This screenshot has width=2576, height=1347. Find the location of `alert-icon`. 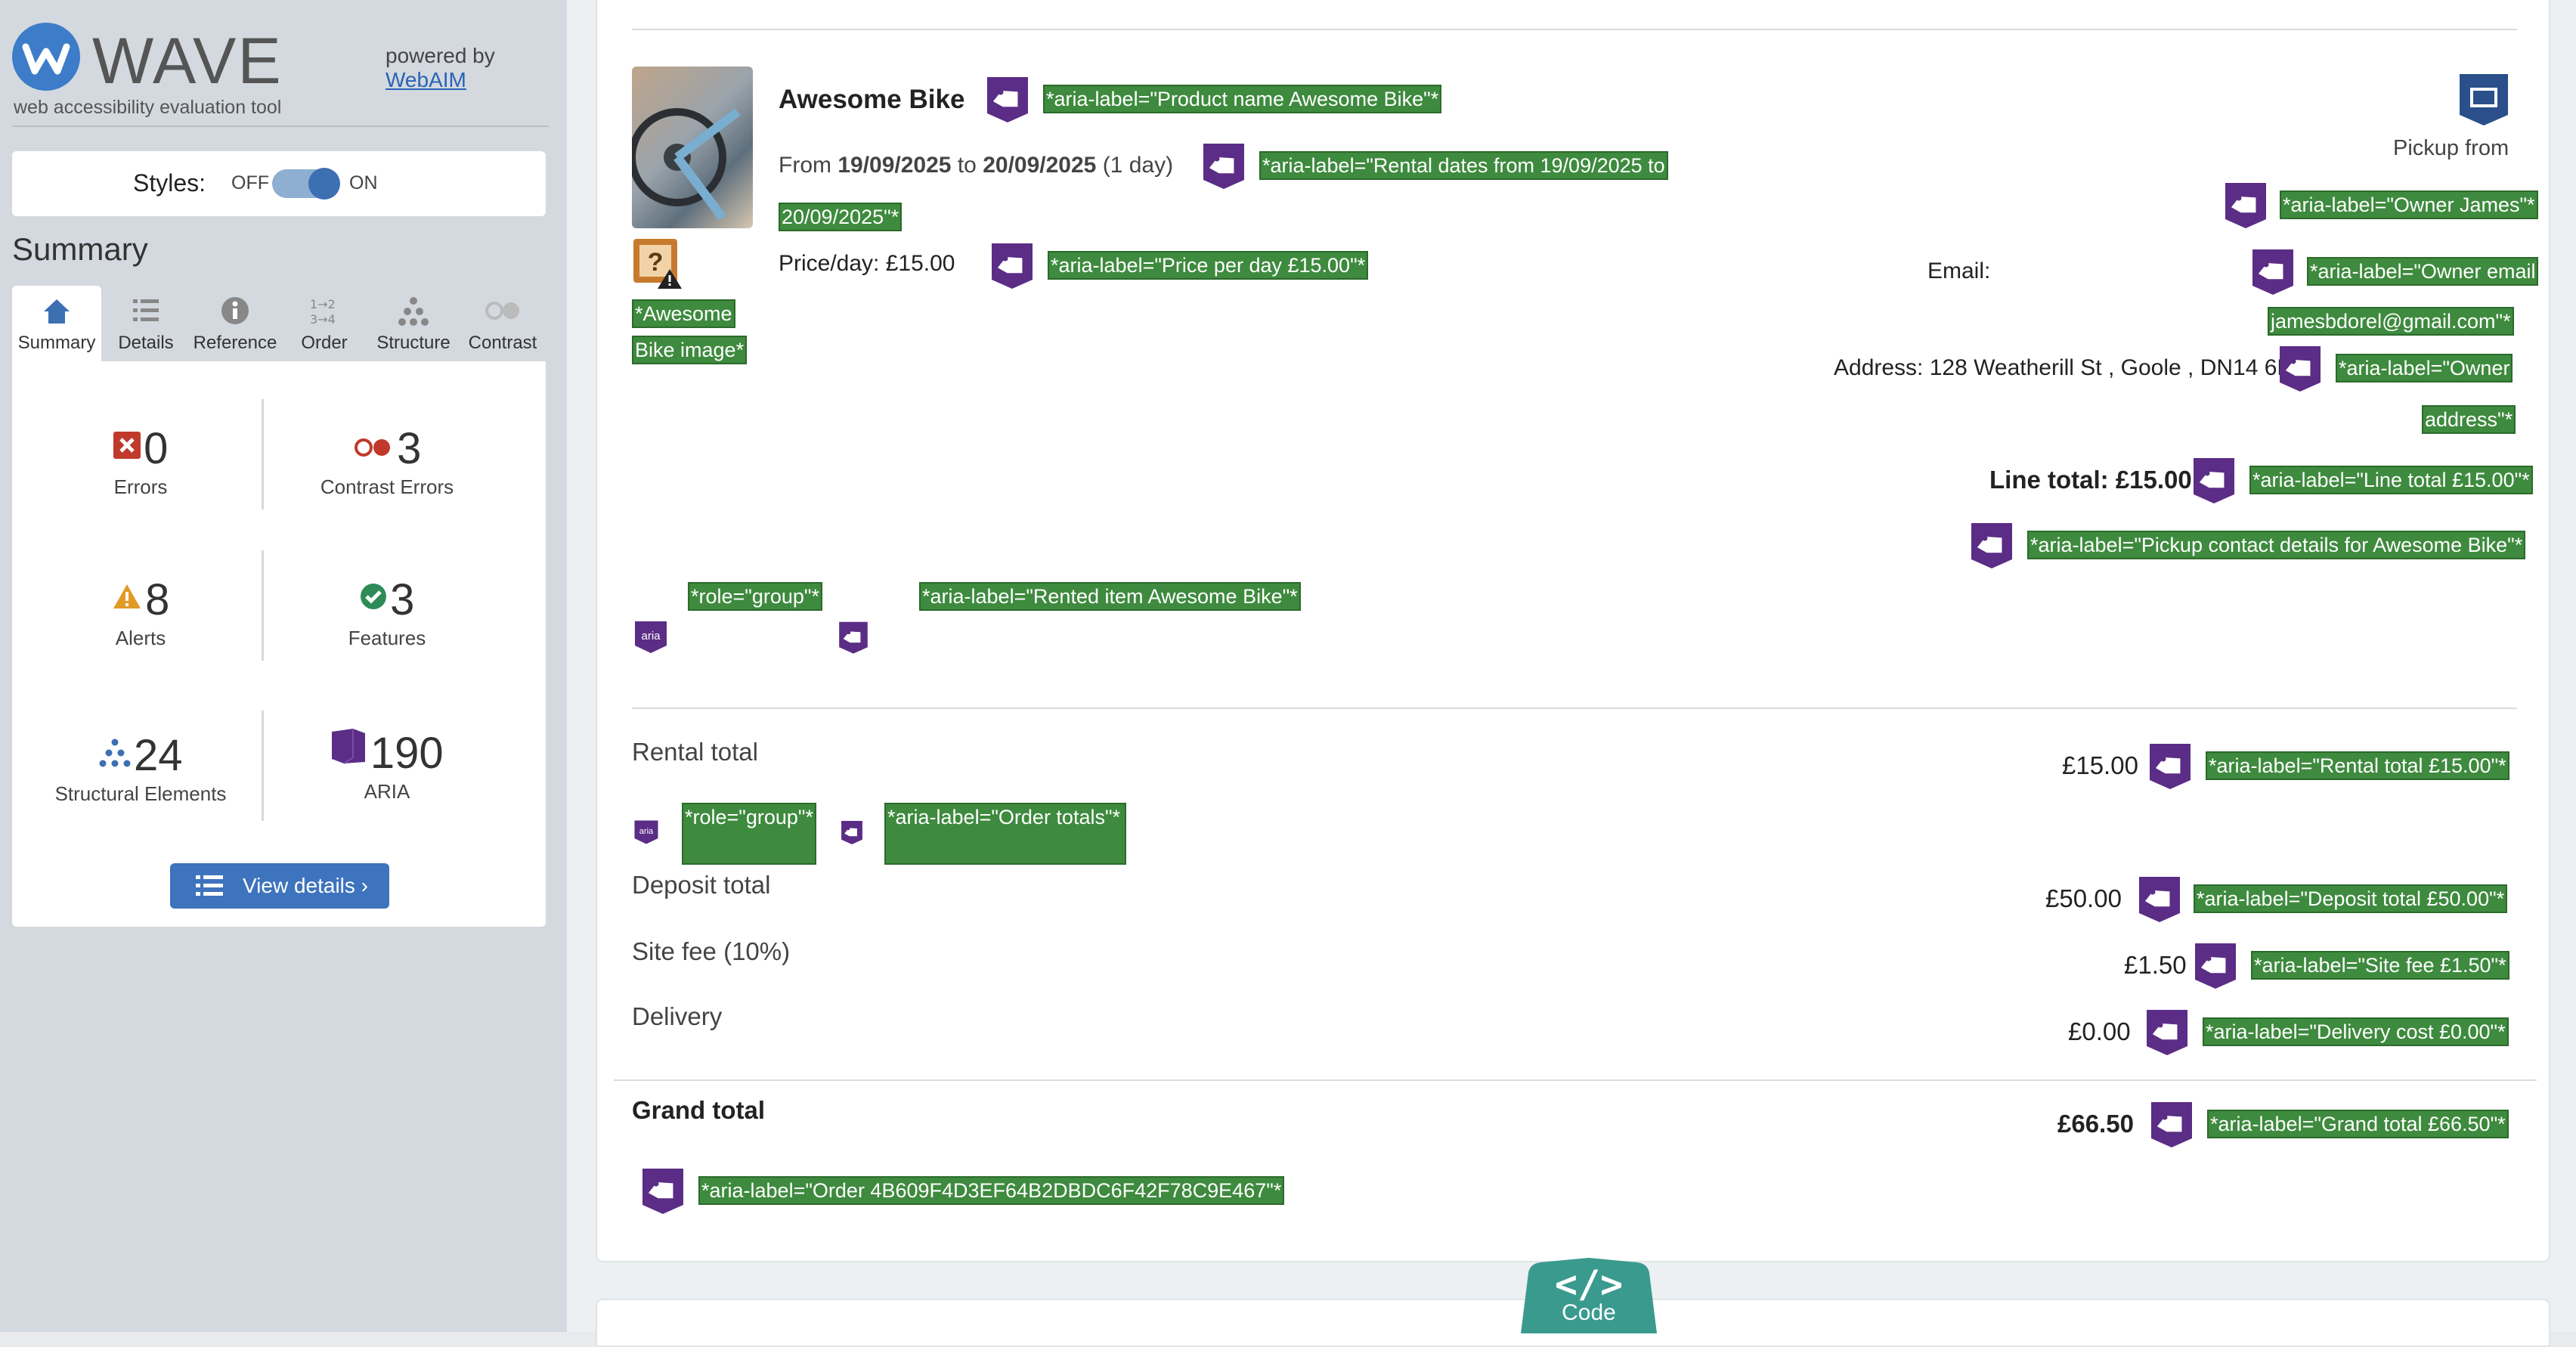

alert-icon is located at coordinates (127, 596).